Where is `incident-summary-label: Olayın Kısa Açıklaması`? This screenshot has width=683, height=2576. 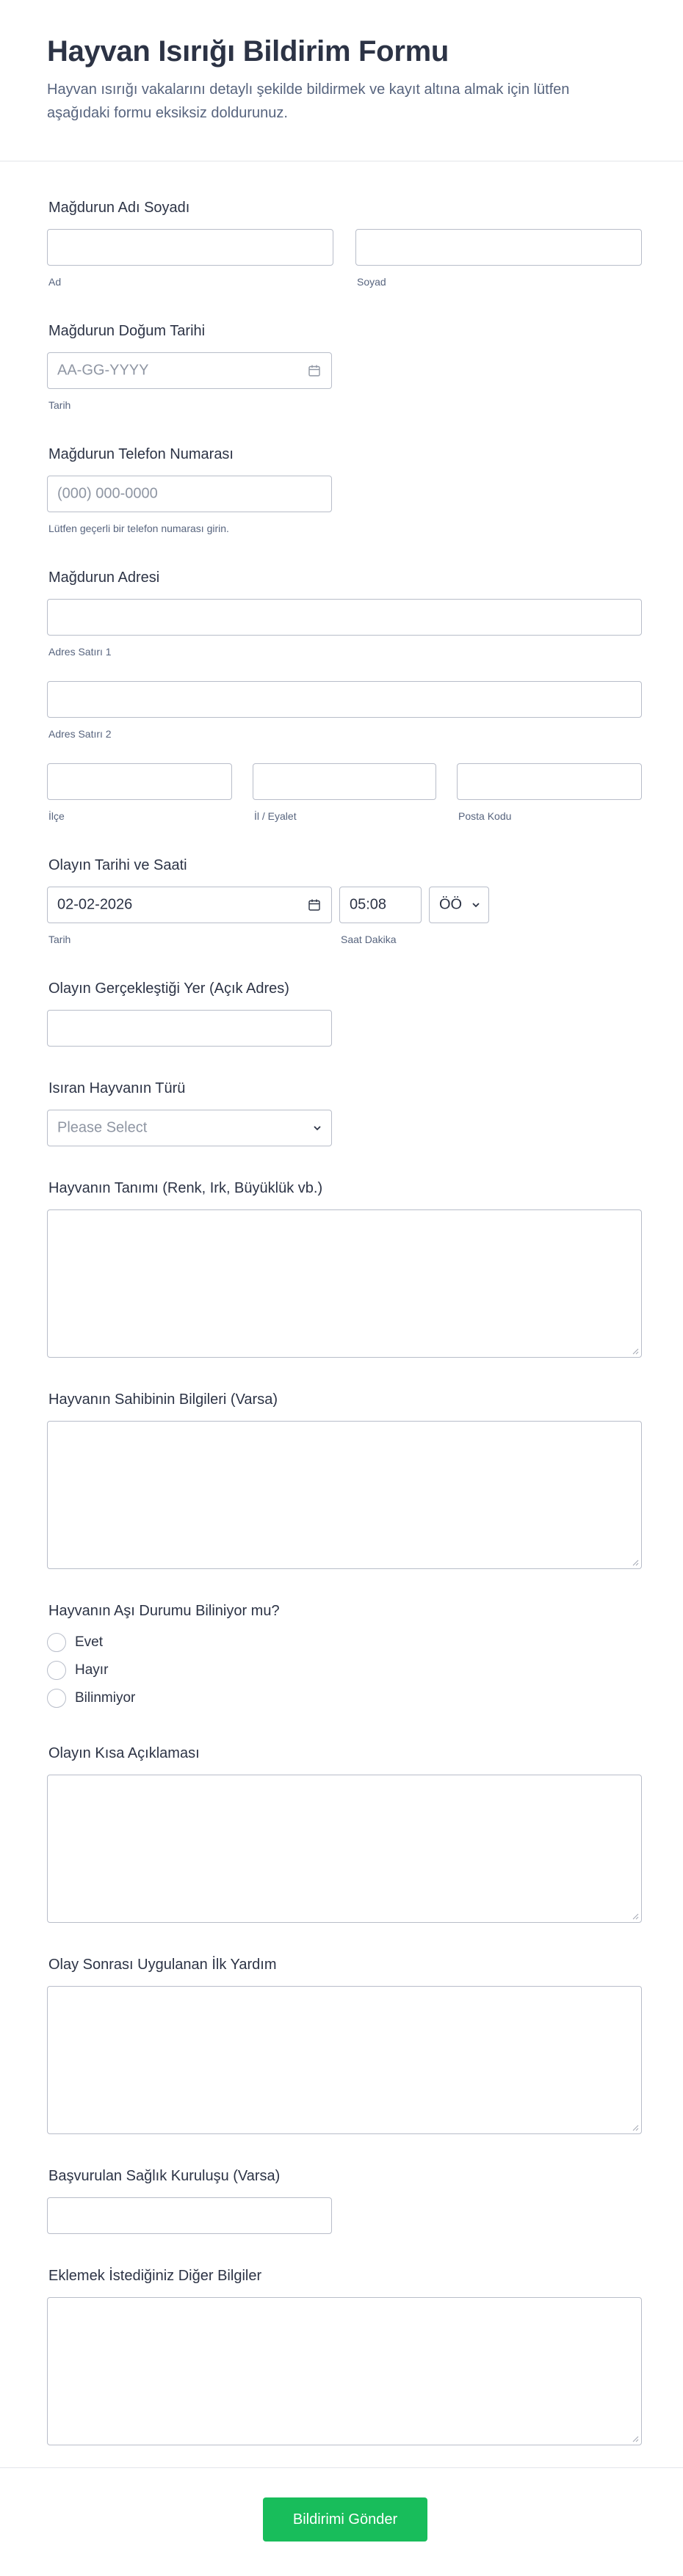
incident-summary-label: Olayın Kısa Açıklaması is located at coordinates (124, 1753).